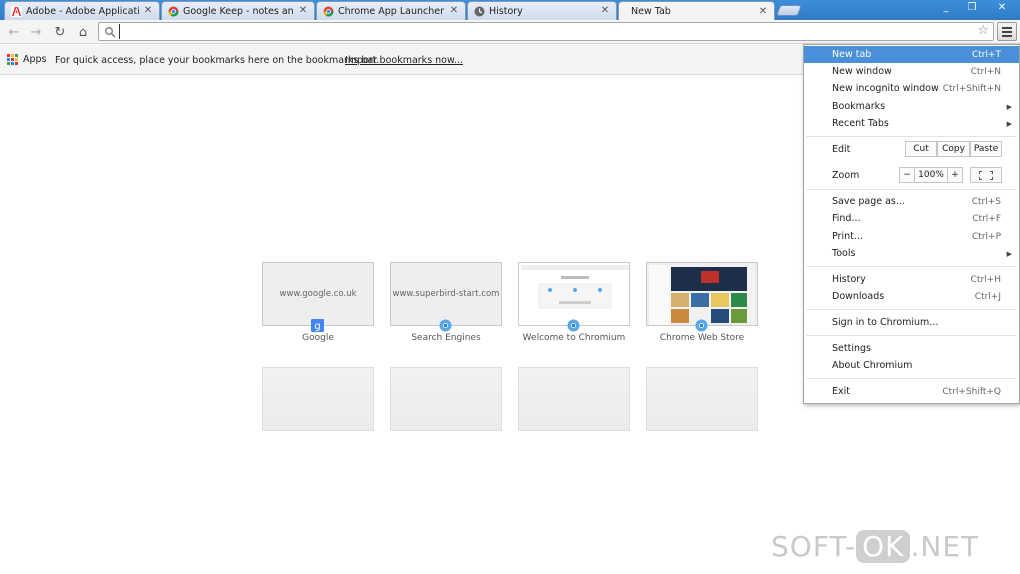  I want to click on menu-item-find: Find... Ctrl+F, so click(911, 218).